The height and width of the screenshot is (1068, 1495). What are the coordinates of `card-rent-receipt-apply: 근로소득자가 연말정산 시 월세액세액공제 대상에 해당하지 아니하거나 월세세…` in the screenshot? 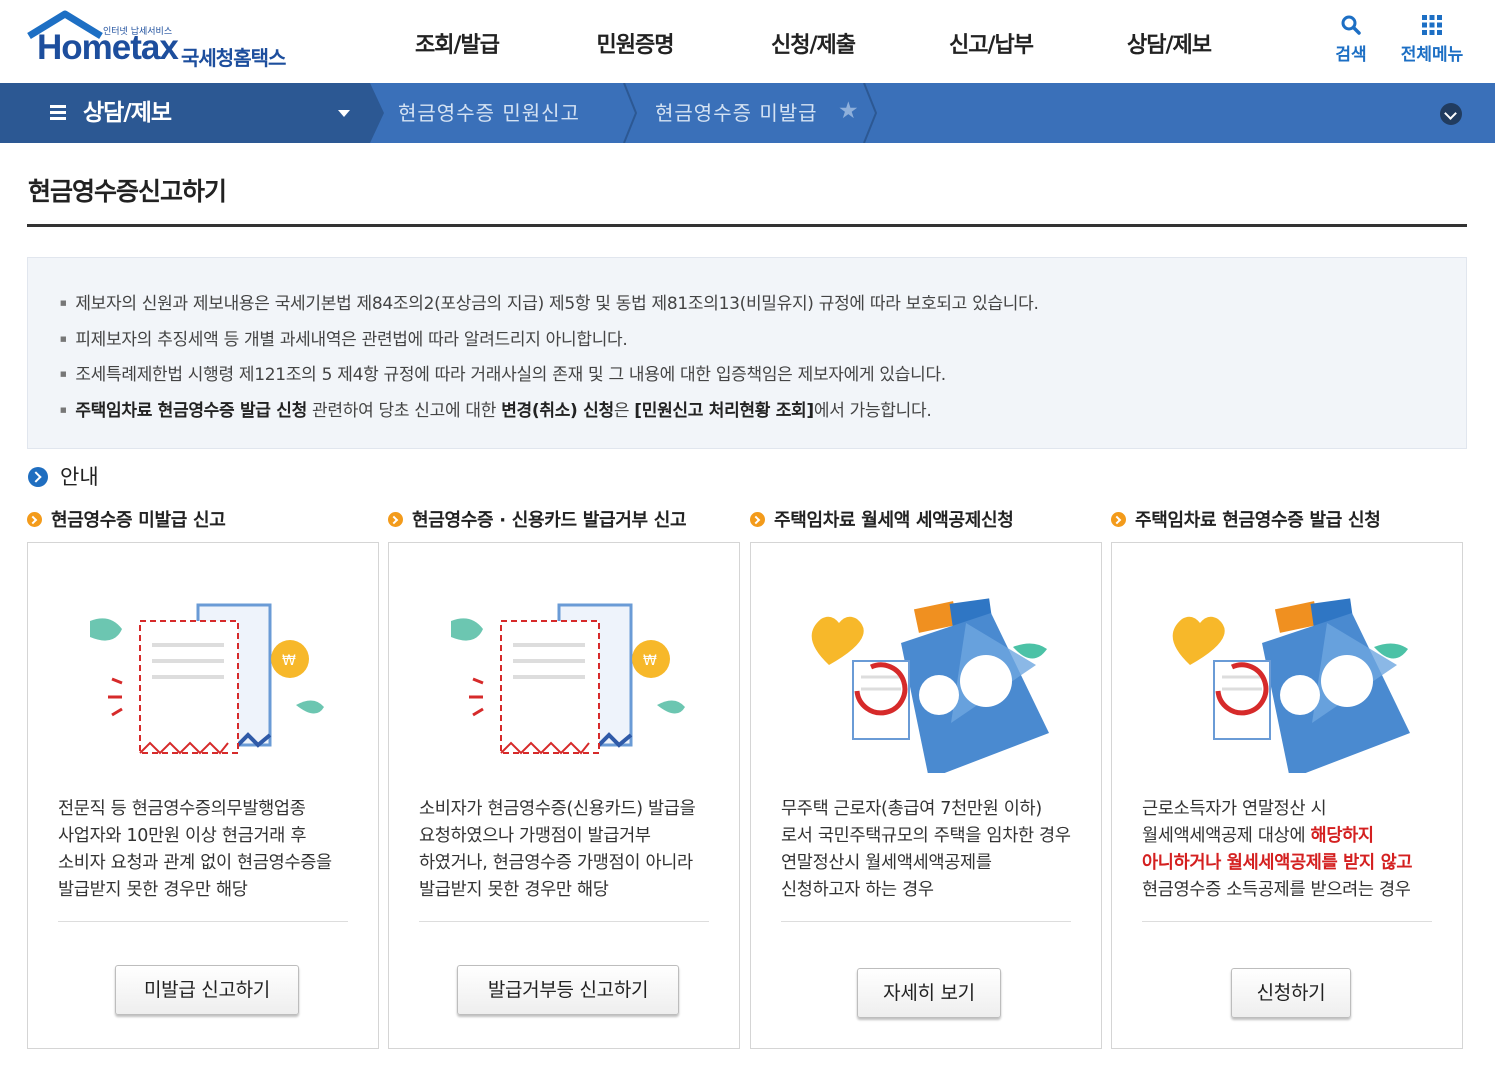 It's located at (1287, 795).